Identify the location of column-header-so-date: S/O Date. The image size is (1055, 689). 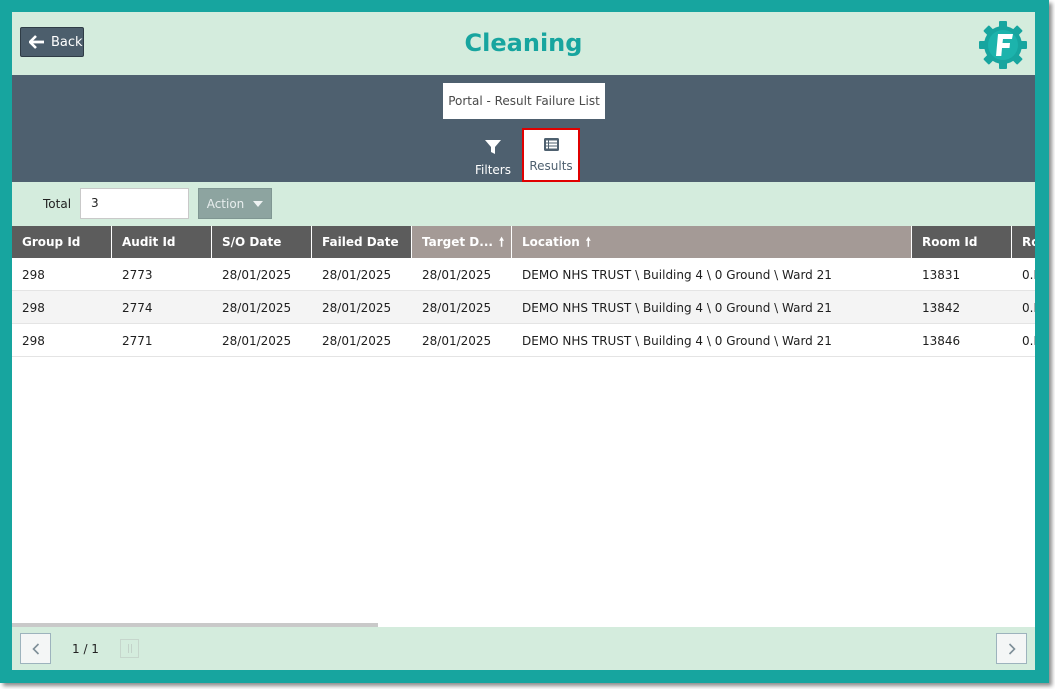
(262, 242).